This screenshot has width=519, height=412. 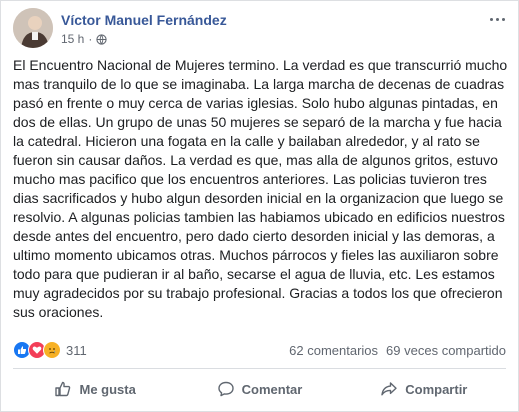 I want to click on sad-icon, so click(x=52, y=350).